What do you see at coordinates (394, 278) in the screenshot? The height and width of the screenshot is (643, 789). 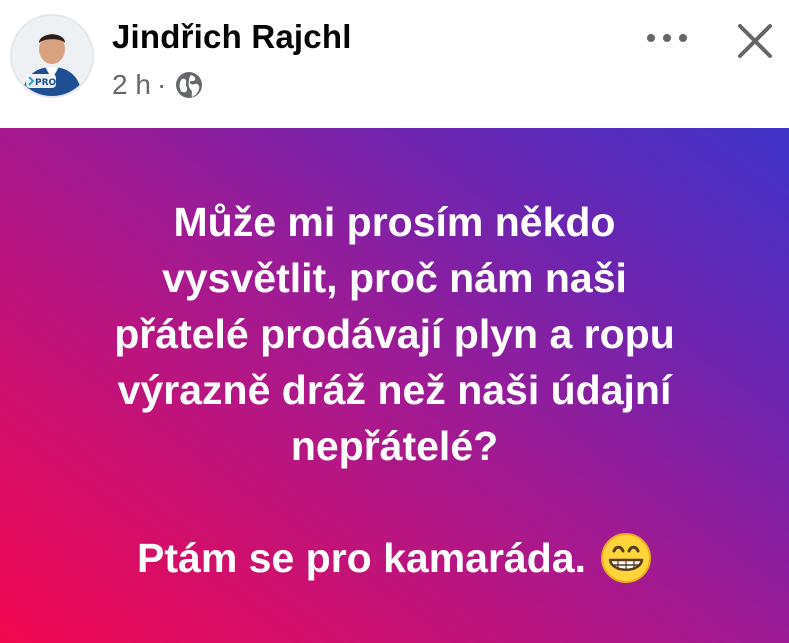 I see `post-text-line: vysvětlit, proč nám naši` at bounding box center [394, 278].